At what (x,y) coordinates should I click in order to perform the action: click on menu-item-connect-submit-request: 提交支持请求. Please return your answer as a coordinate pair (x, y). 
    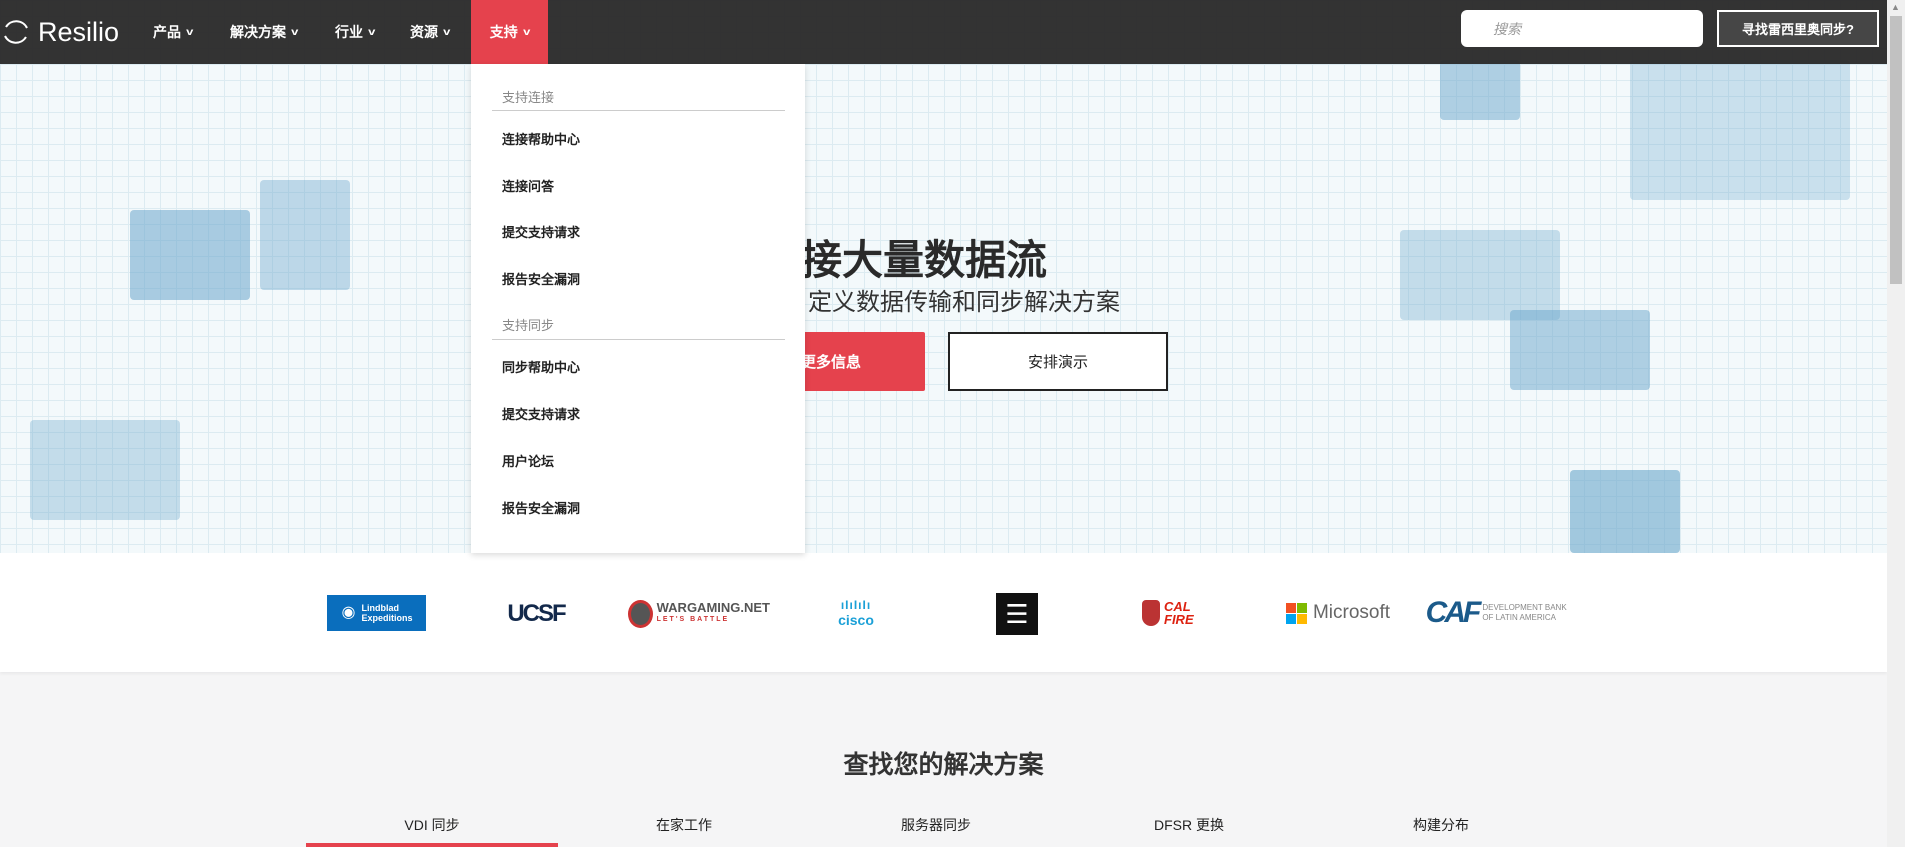
    Looking at the image, I should click on (541, 231).